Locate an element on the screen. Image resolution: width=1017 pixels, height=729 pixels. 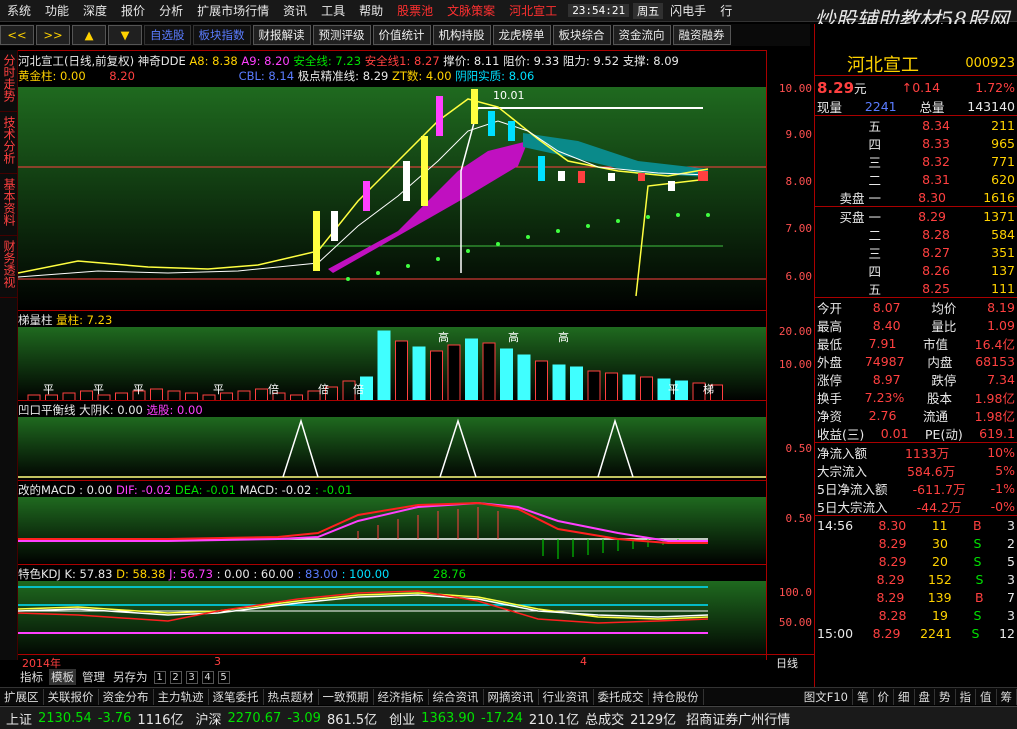
info-right-tab-3: 细 is located at coordinates (904, 696).